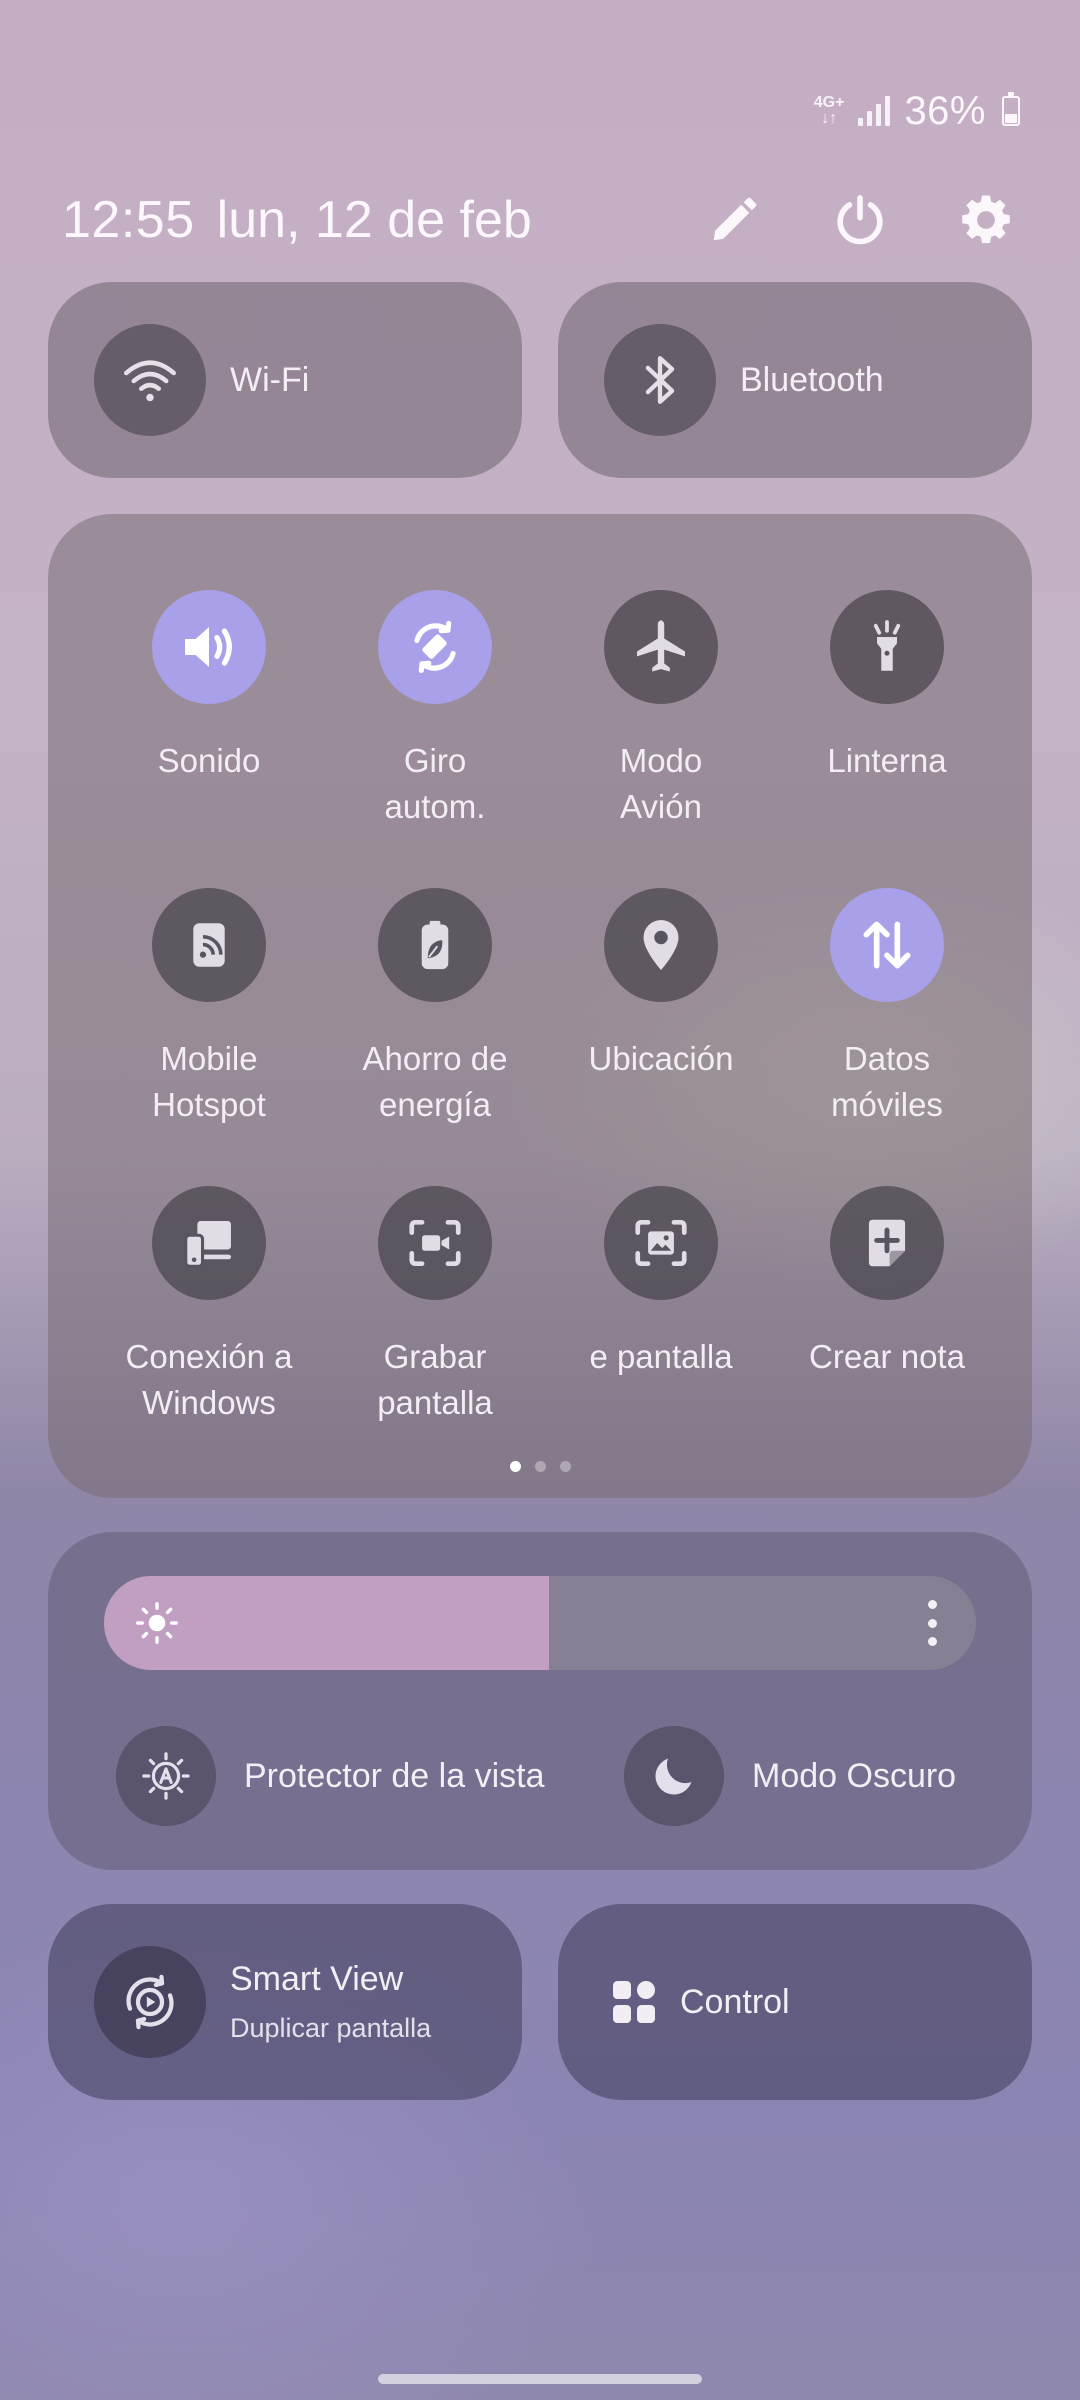 This screenshot has width=1080, height=2400. Describe the element at coordinates (887, 1306) in the screenshot. I see `qs-create-note: Crear nota` at that location.